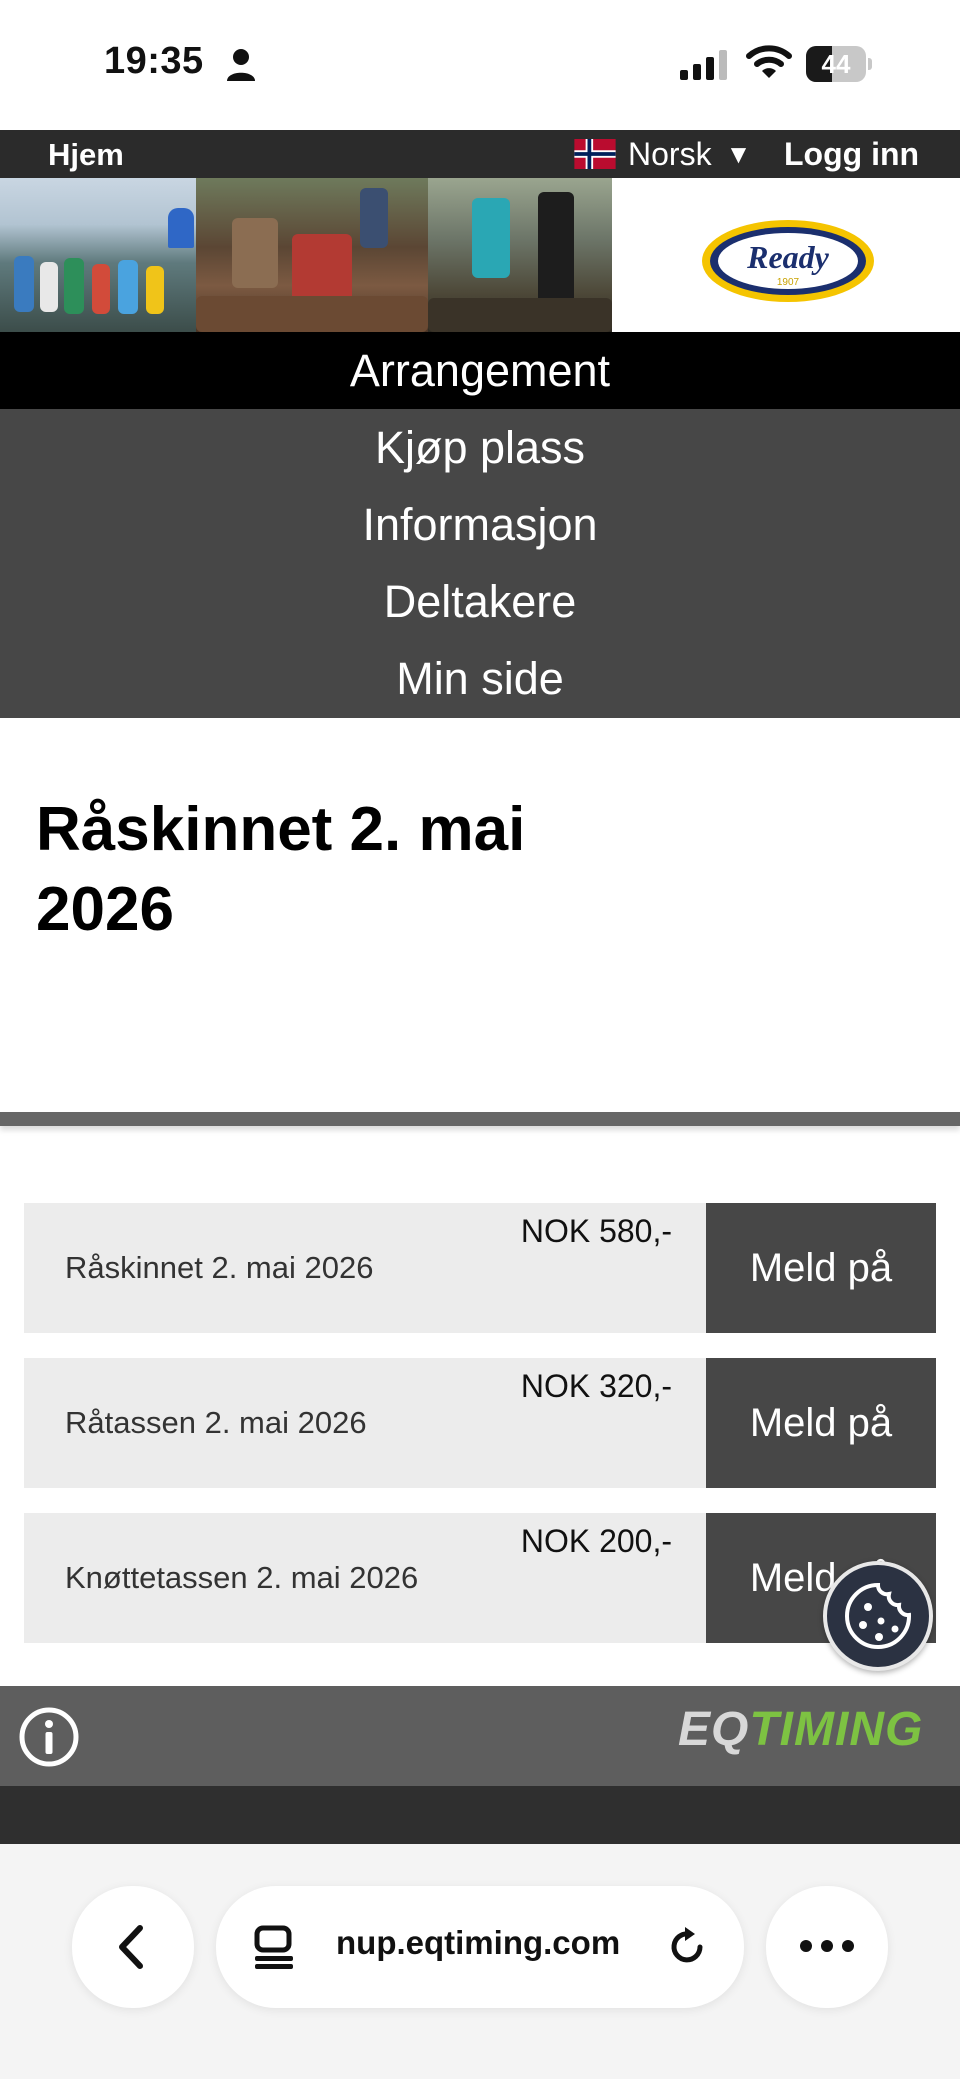 The width and height of the screenshot is (960, 2079). Describe the element at coordinates (769, 61) in the screenshot. I see `wifi-icon` at that location.